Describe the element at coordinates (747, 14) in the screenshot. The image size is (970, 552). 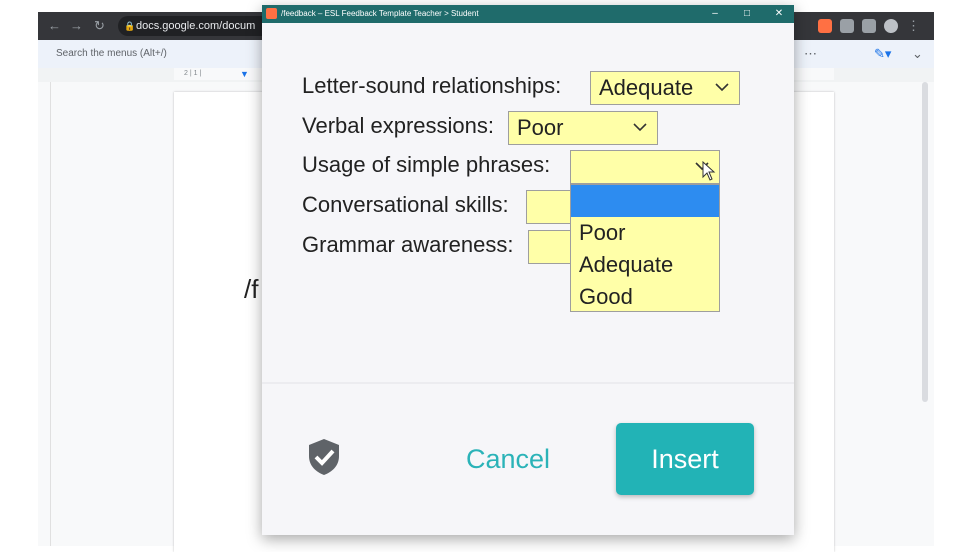
I see `maximize-button: □` at that location.